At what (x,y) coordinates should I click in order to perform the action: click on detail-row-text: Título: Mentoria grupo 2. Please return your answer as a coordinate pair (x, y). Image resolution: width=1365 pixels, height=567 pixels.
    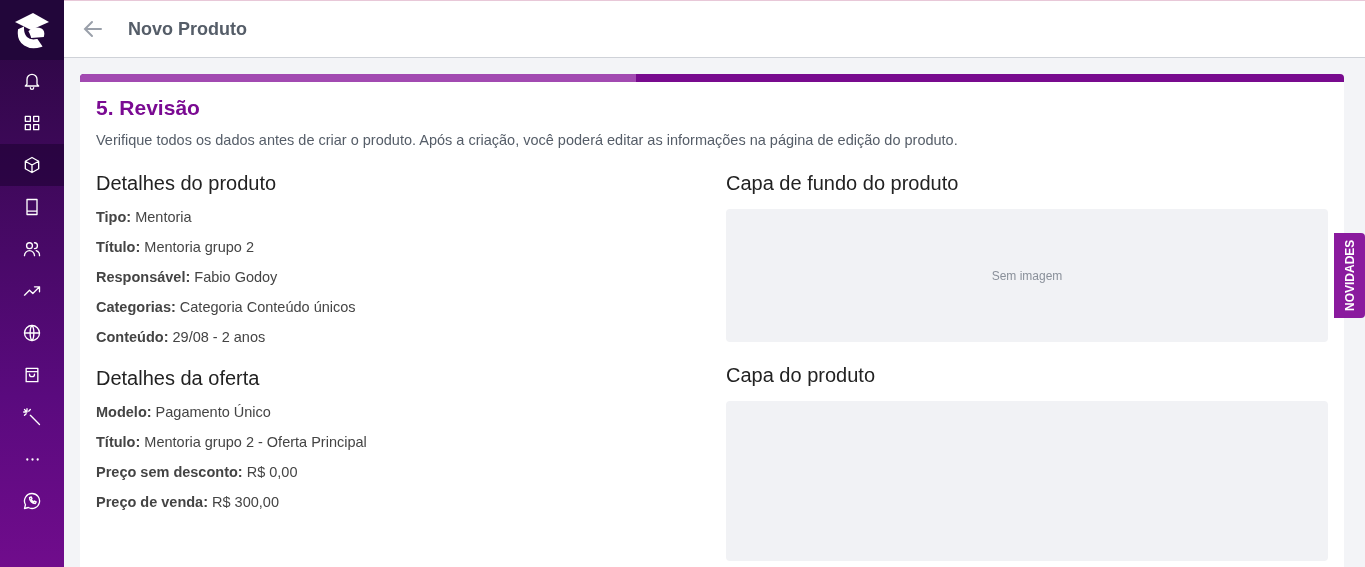
    Looking at the image, I should click on (175, 247).